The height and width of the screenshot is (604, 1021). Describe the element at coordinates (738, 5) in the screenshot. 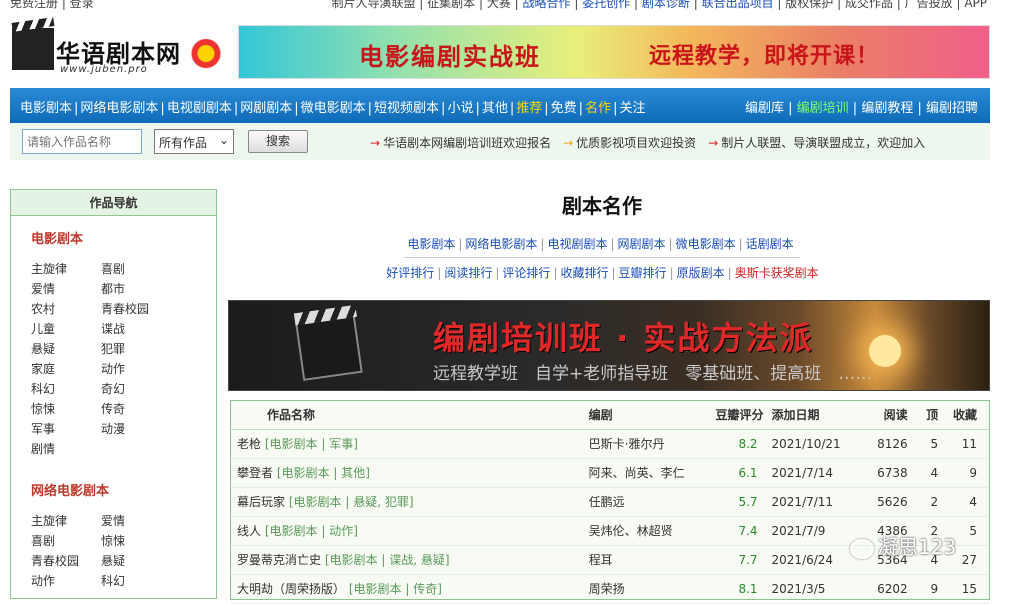

I see `top-link: 联合出品项目` at that location.